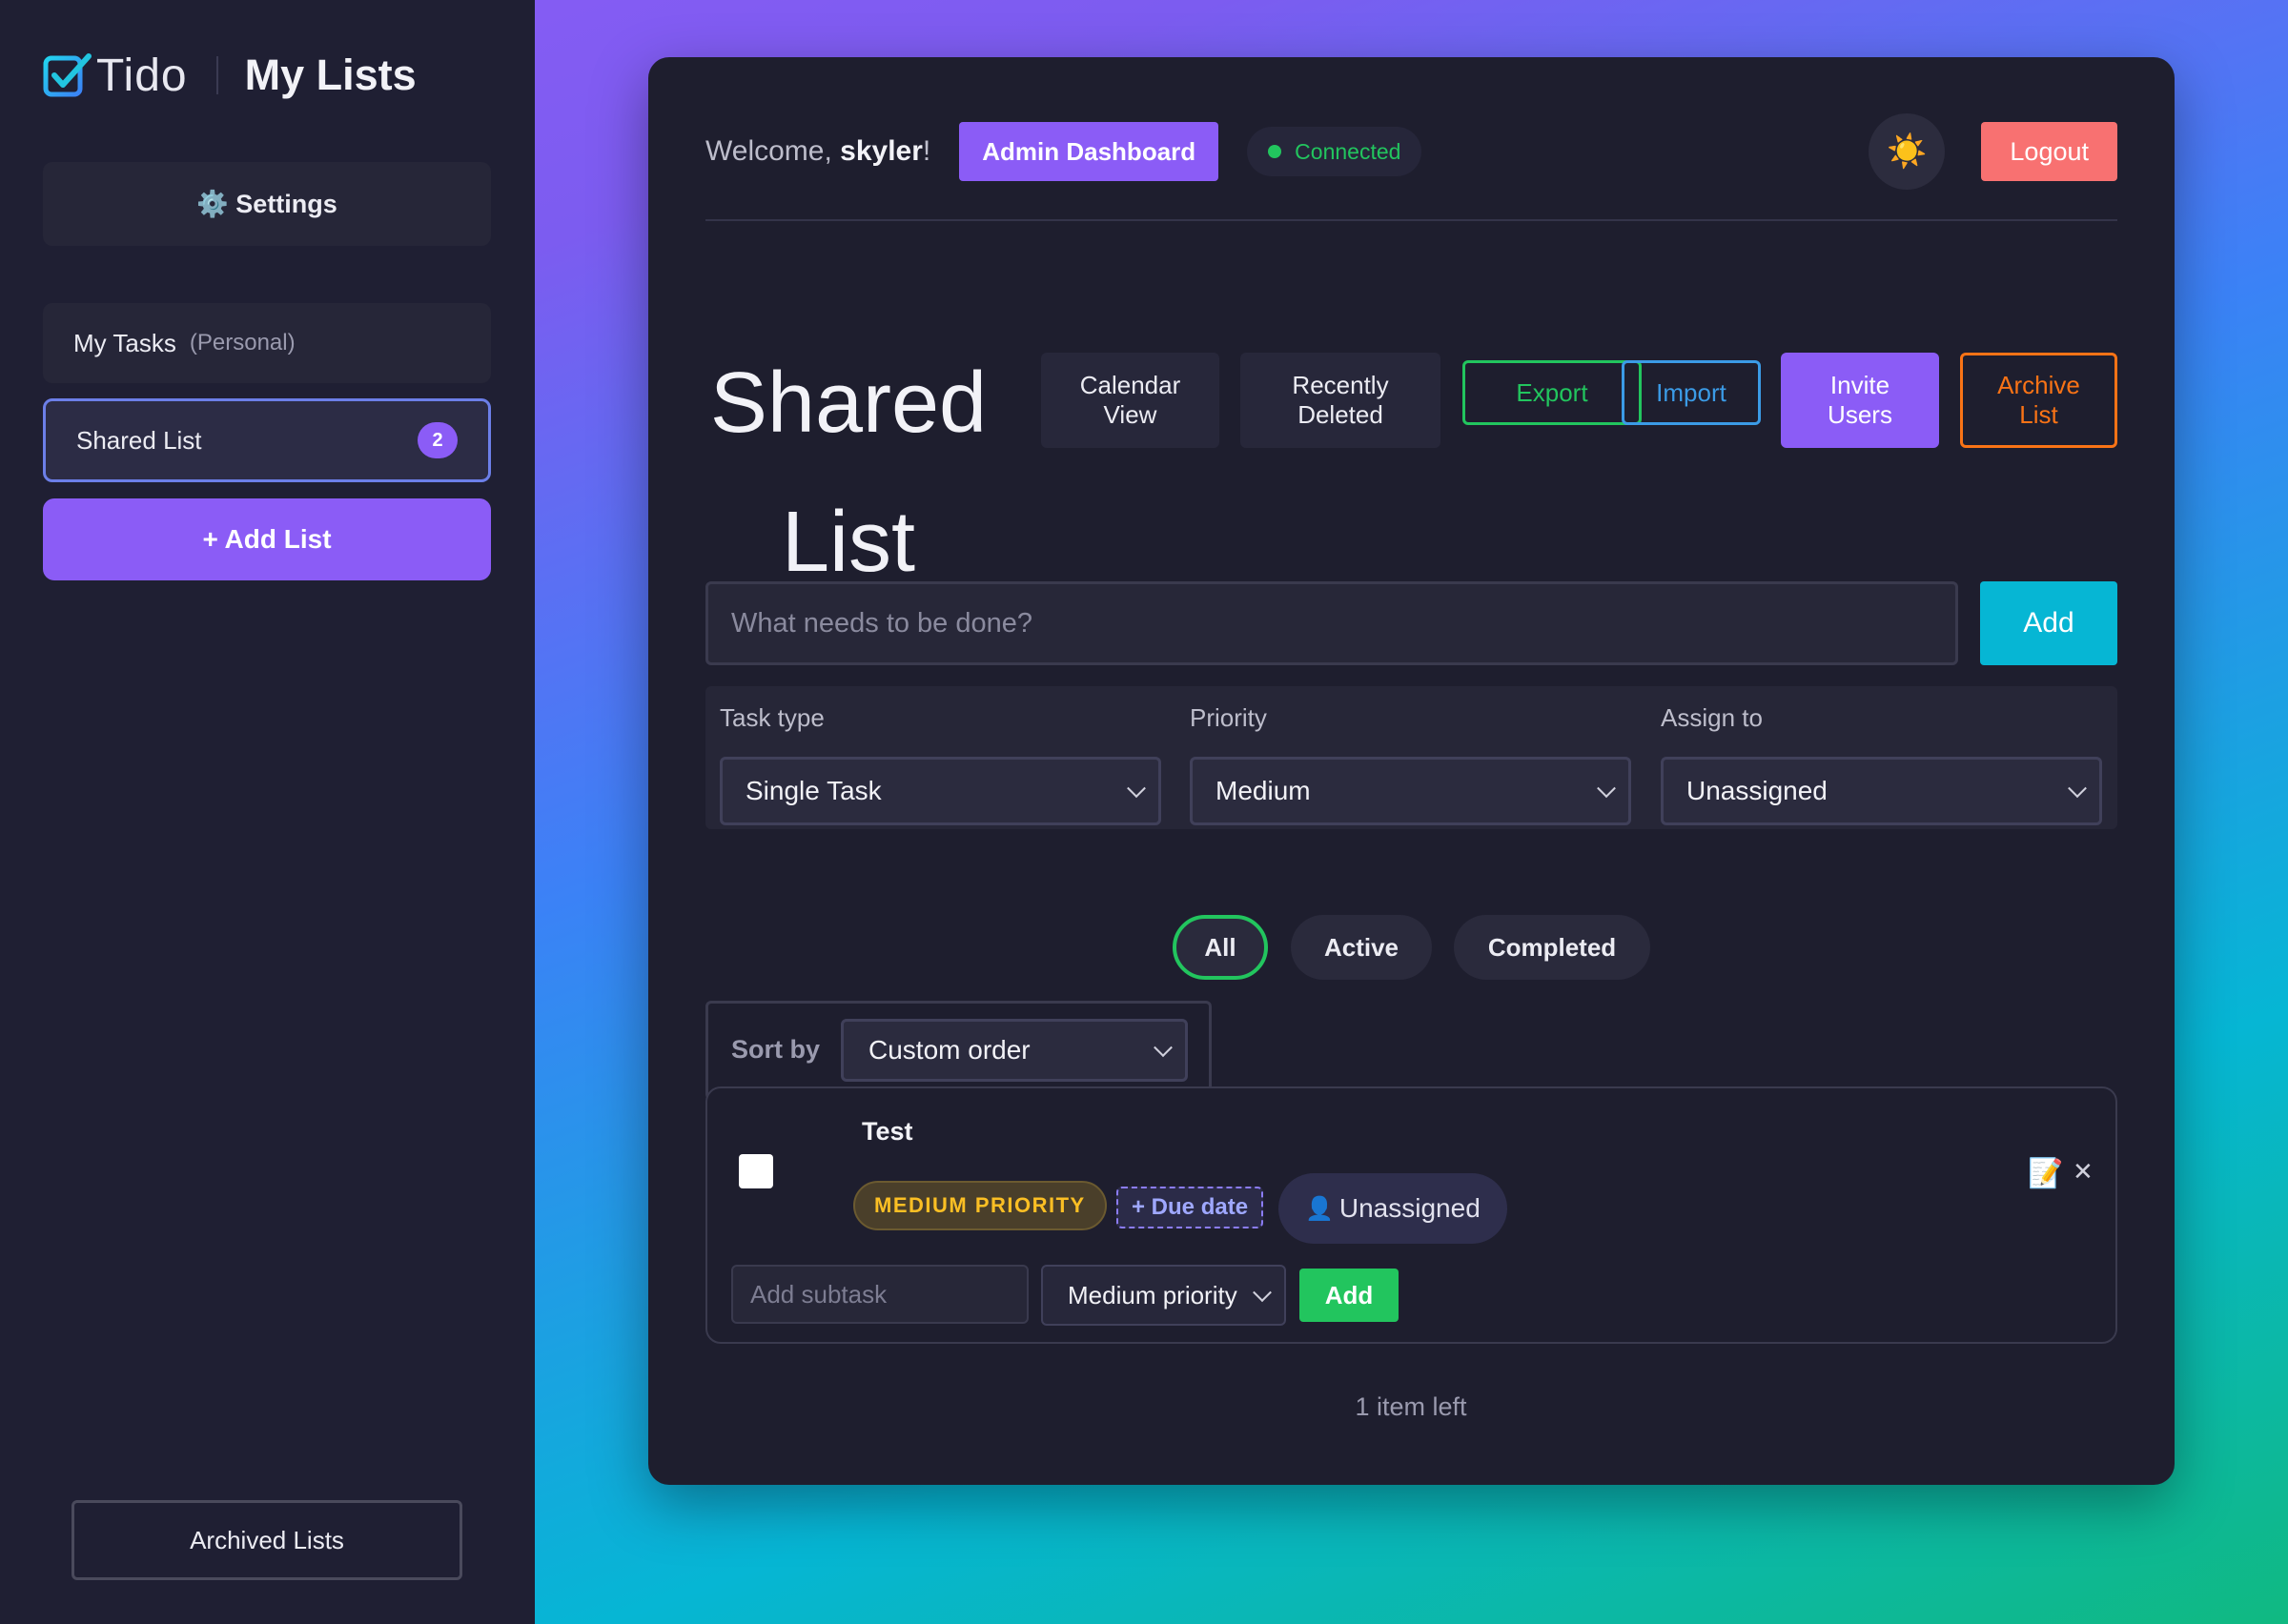 The image size is (2288, 1624). I want to click on assignee-label: Unassigned, so click(1409, 1208).